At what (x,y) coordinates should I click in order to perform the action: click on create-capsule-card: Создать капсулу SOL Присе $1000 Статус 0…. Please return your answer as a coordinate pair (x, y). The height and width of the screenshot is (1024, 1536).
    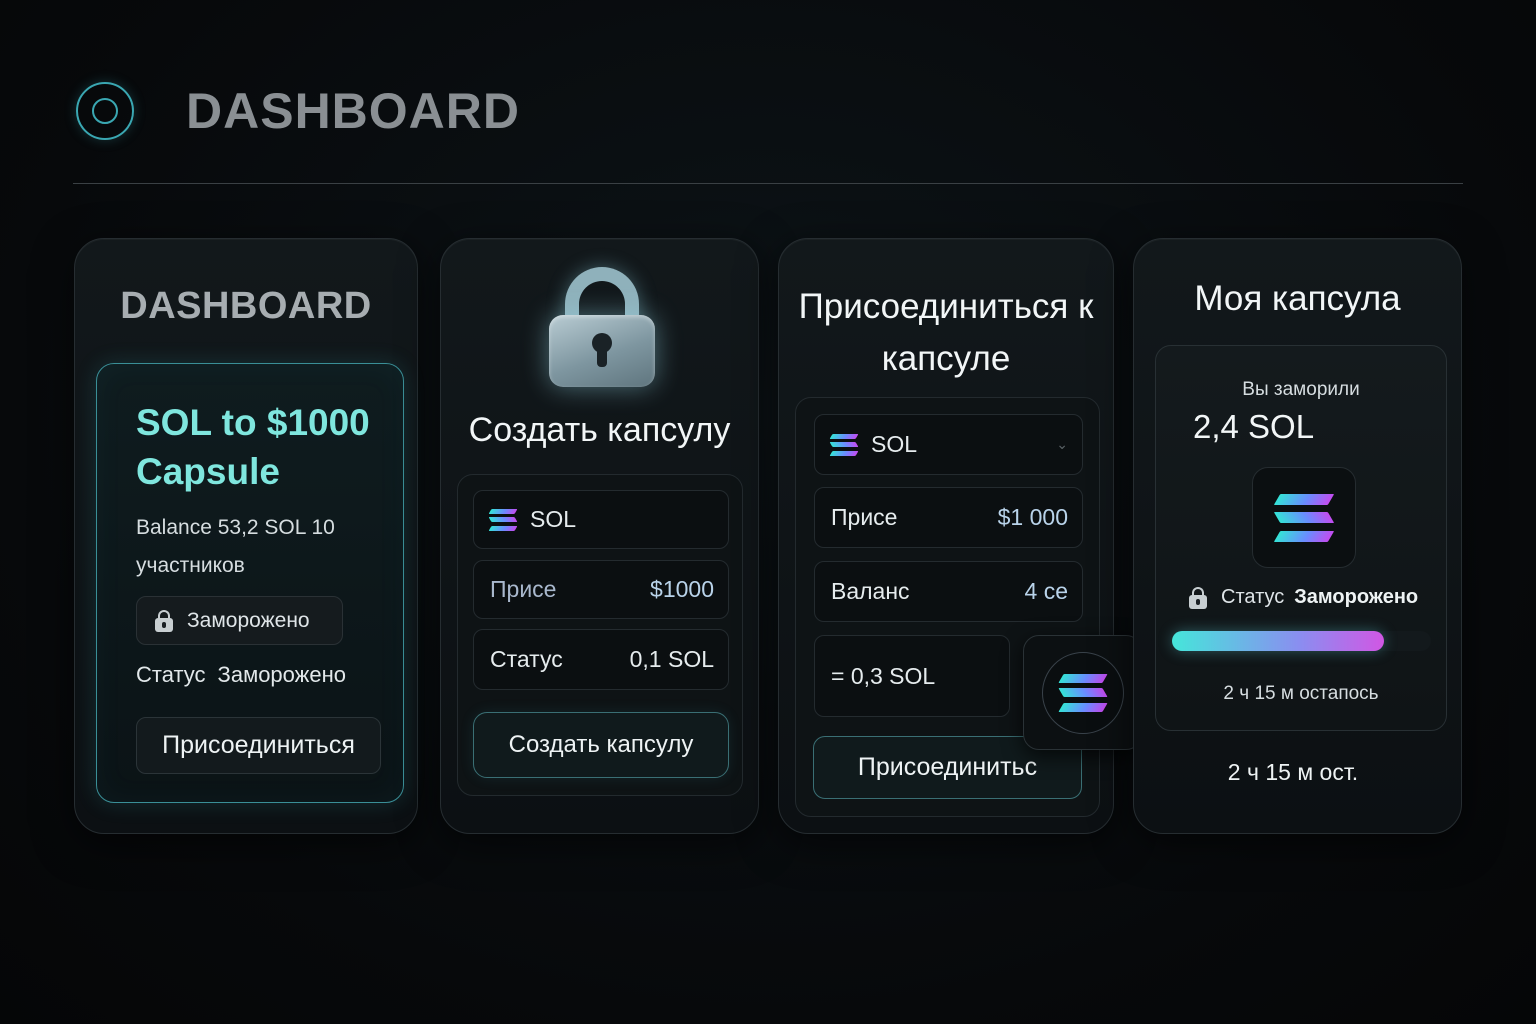
    Looking at the image, I should click on (599, 536).